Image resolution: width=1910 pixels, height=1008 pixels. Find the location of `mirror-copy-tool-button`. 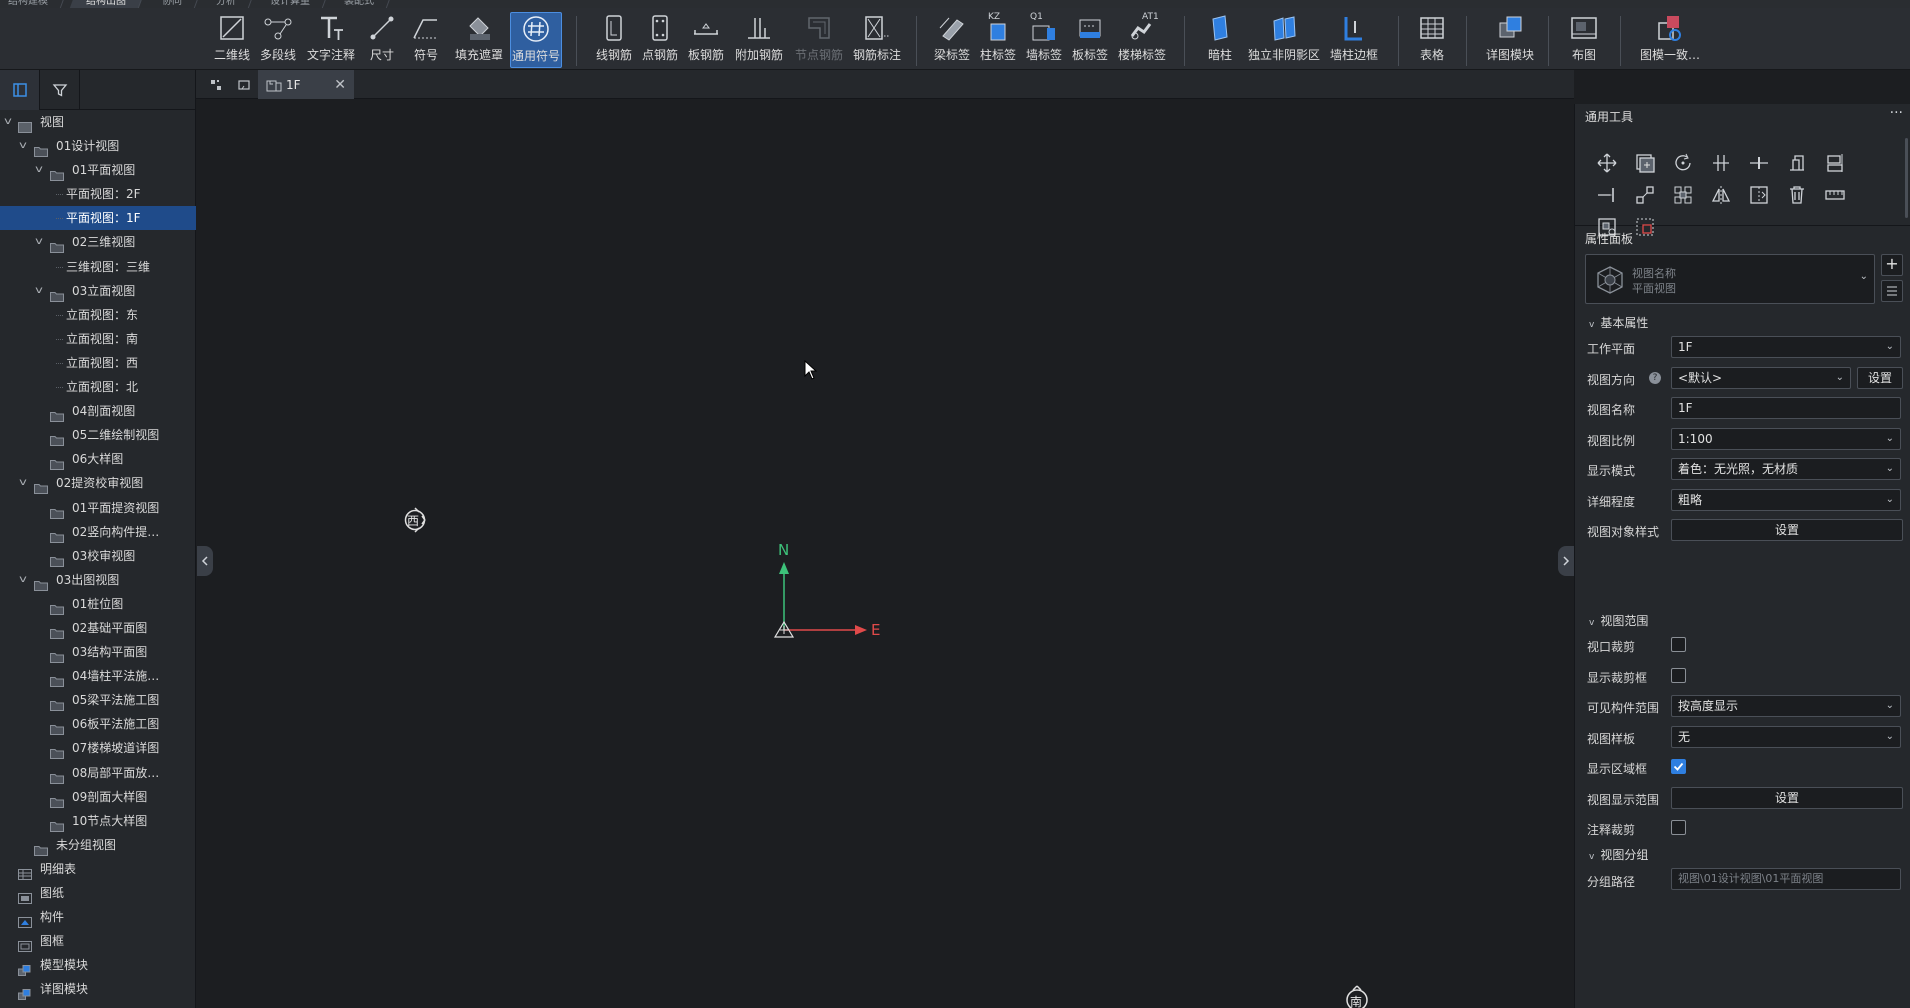

mirror-copy-tool-button is located at coordinates (1759, 195).